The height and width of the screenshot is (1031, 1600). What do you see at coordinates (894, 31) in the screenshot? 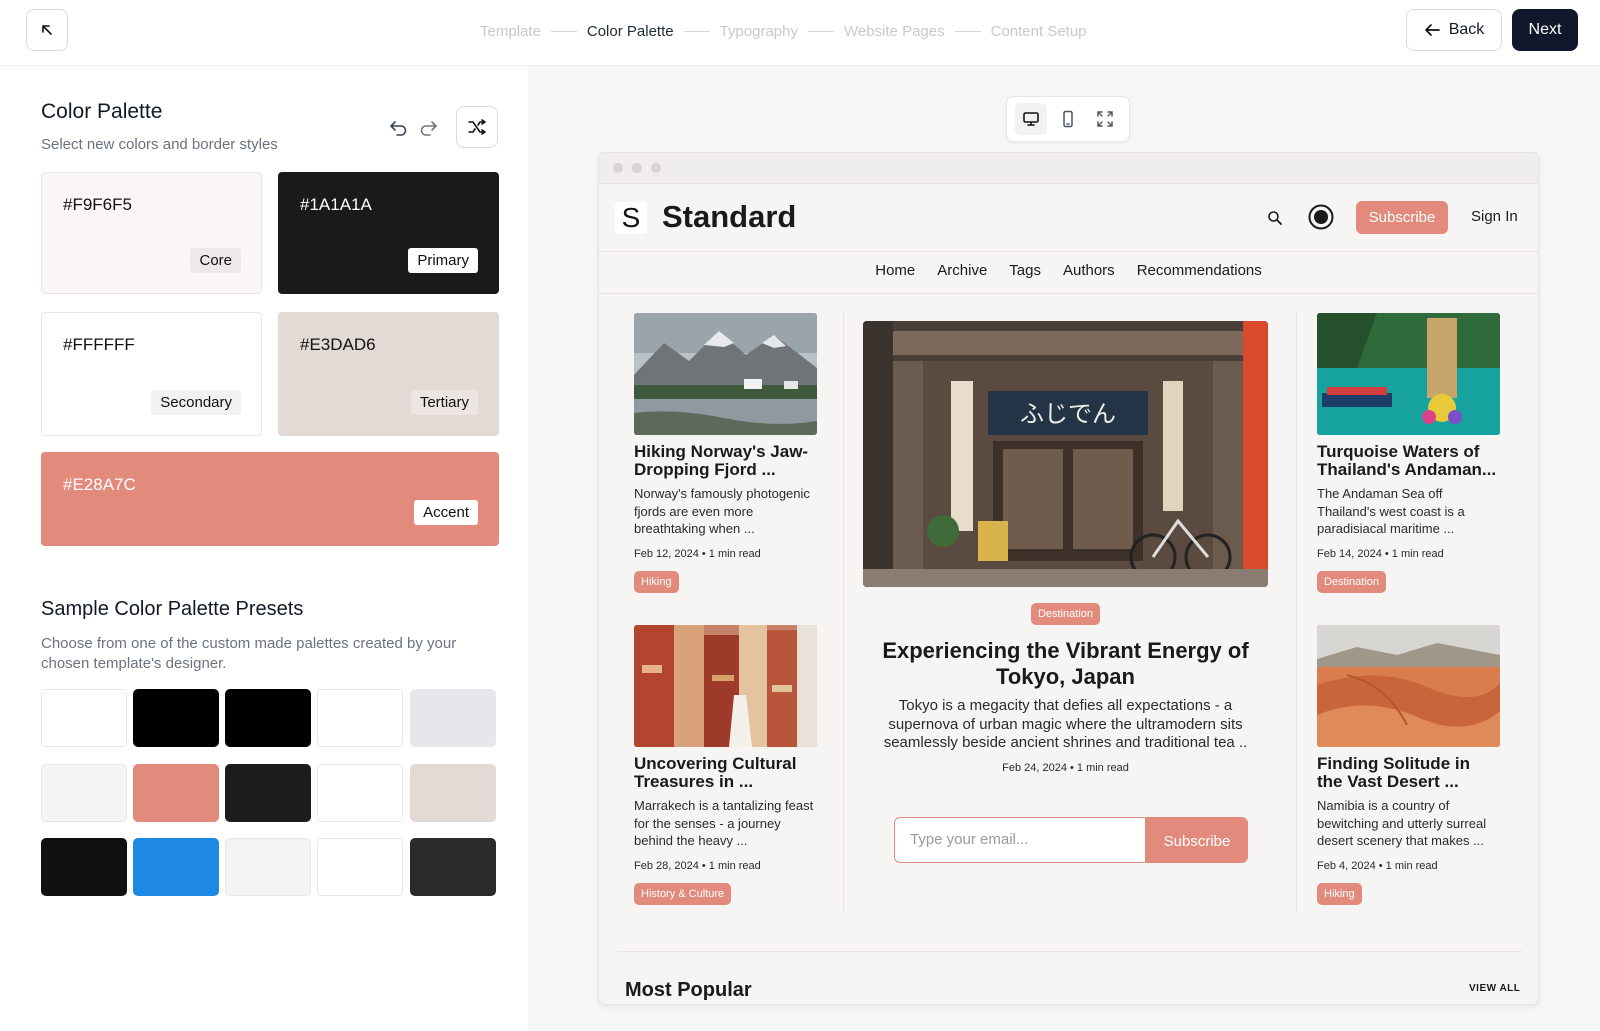
I see `step-website-pages: Website Pages` at bounding box center [894, 31].